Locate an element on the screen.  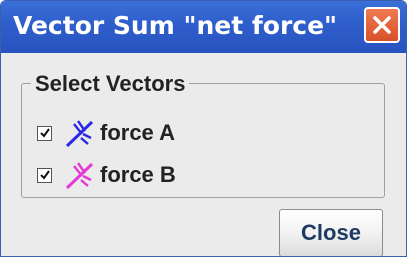
vector-row-force-a: force A is located at coordinates (106, 133).